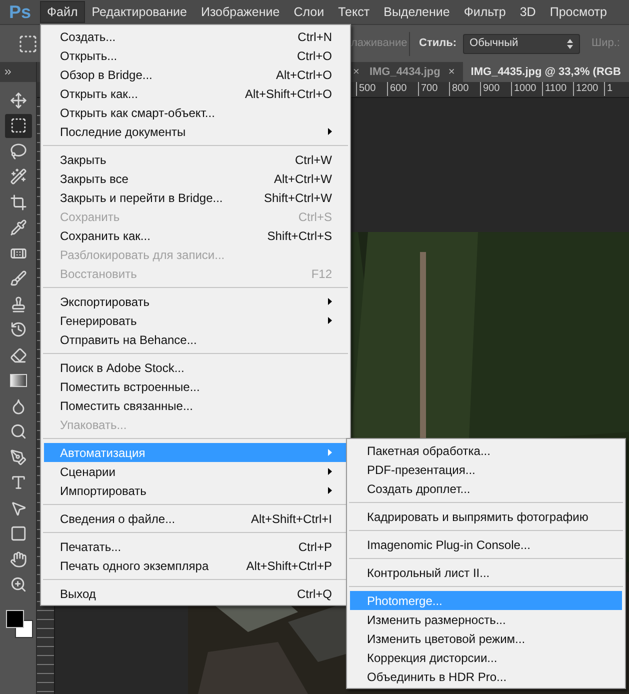 The width and height of the screenshot is (629, 694). What do you see at coordinates (195, 490) in the screenshot?
I see `menu-item: Импортировать` at bounding box center [195, 490].